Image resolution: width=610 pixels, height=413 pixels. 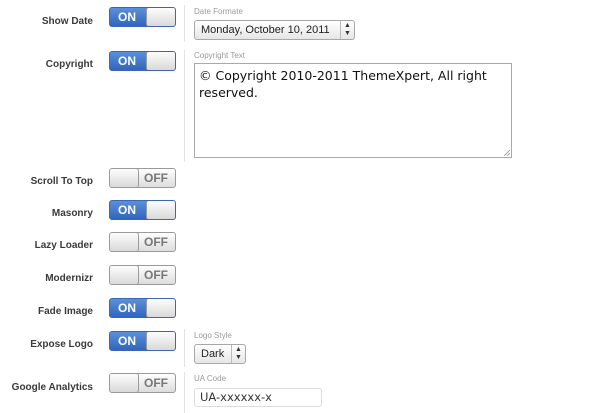 I want to click on label-expose-logo: Expose Logo, so click(x=61, y=344).